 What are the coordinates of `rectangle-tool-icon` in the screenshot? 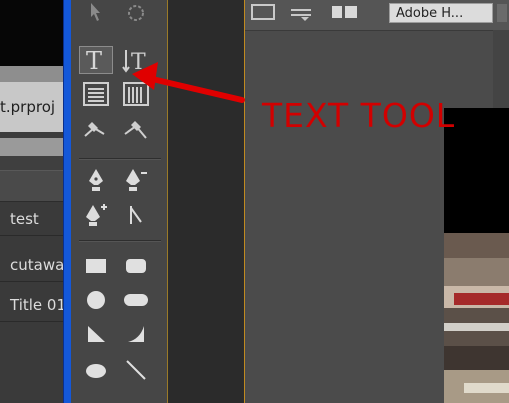 It's located at (96, 266).